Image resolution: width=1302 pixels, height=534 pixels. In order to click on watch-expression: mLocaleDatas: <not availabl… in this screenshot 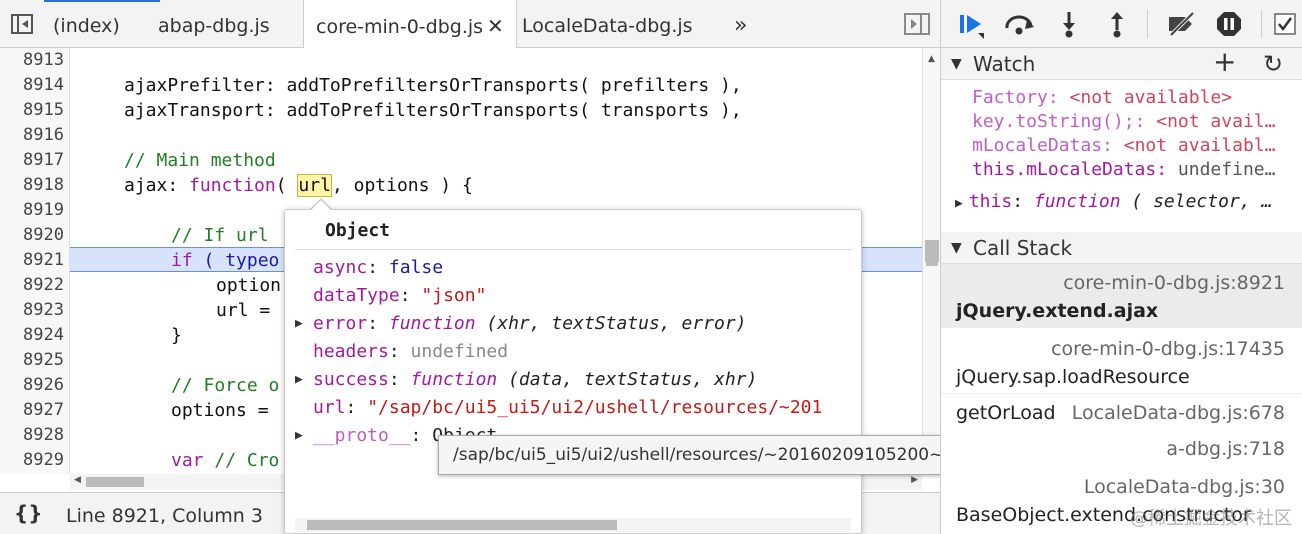, I will do `click(1137, 146)`.